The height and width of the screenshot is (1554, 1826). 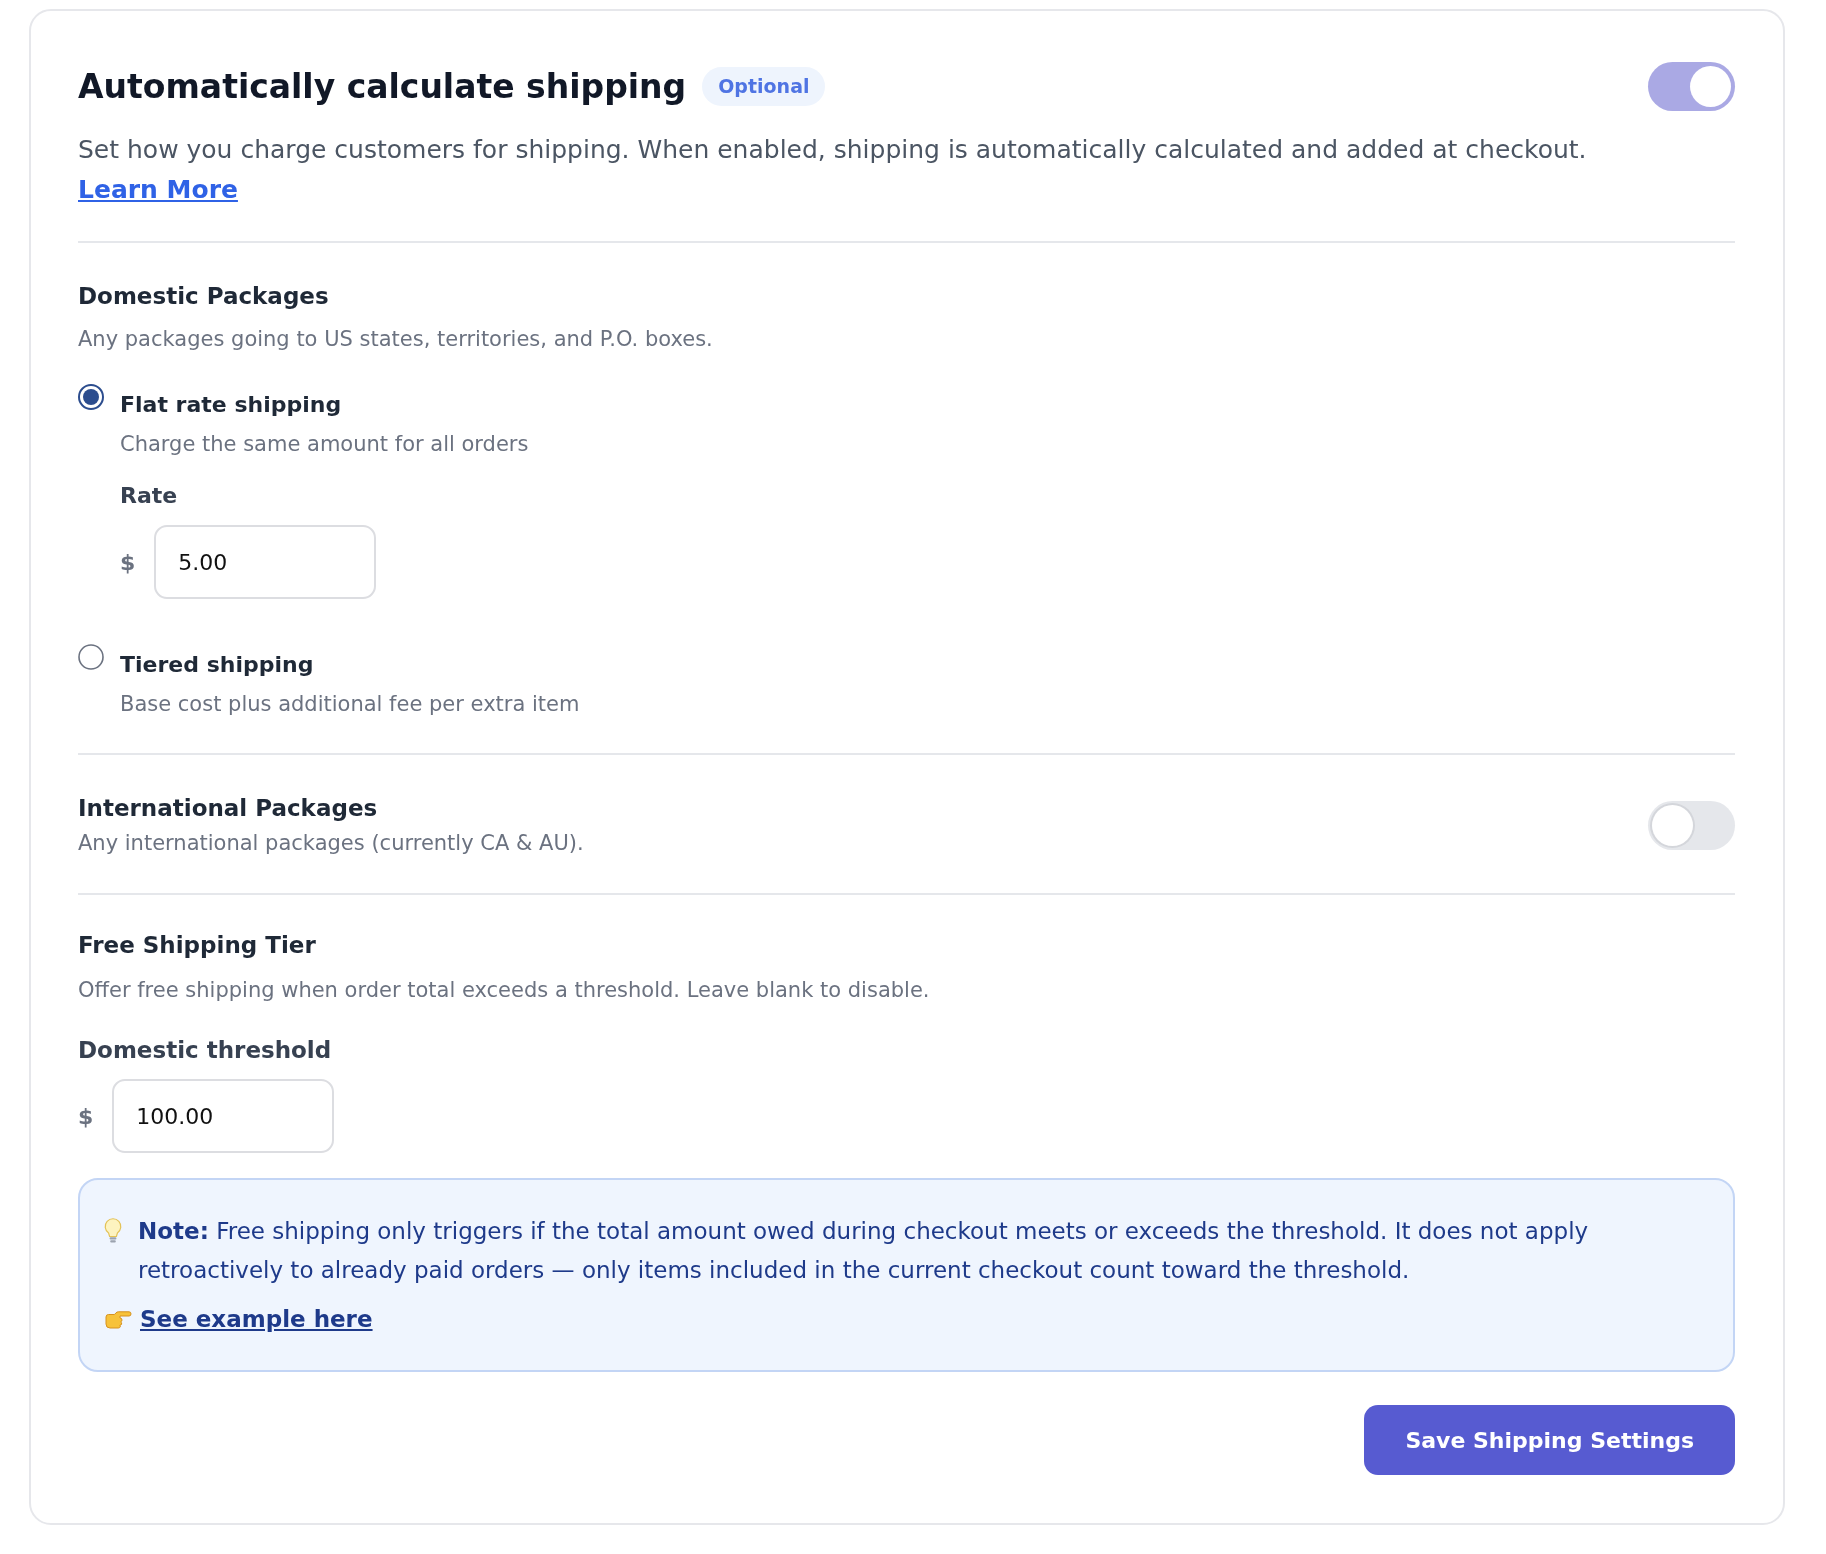 I want to click on section-title: Automatically calculate shipping, so click(x=382, y=86).